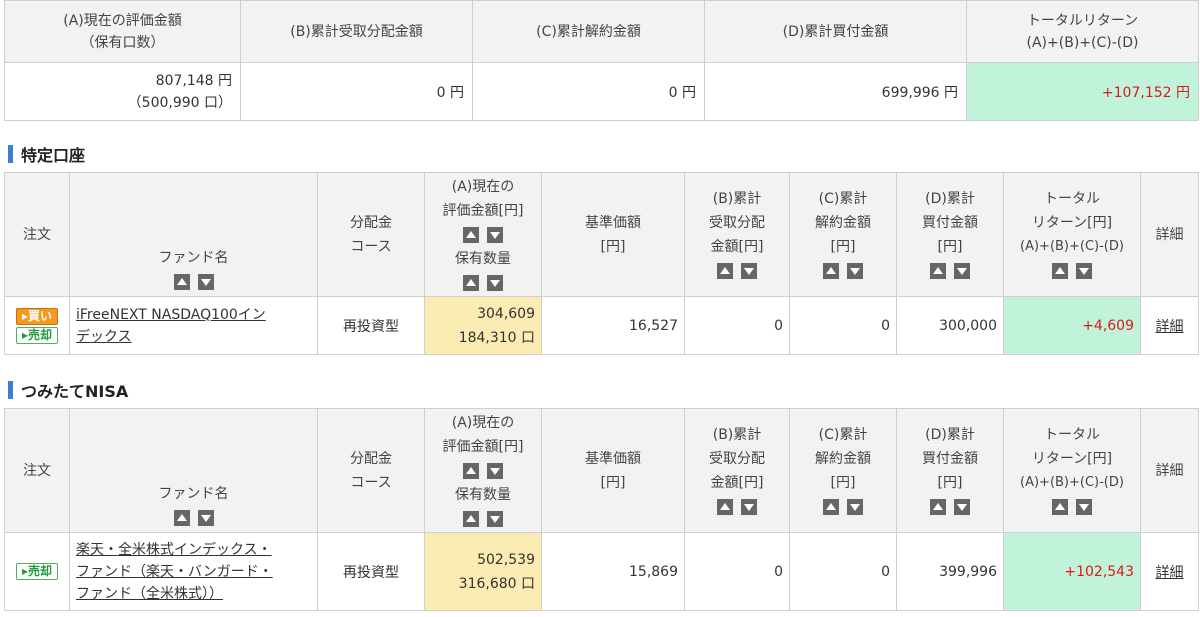 The width and height of the screenshot is (1200, 617). Describe the element at coordinates (835, 31) in the screenshot. I see `summary-header-d: (D)累計買付金額` at that location.